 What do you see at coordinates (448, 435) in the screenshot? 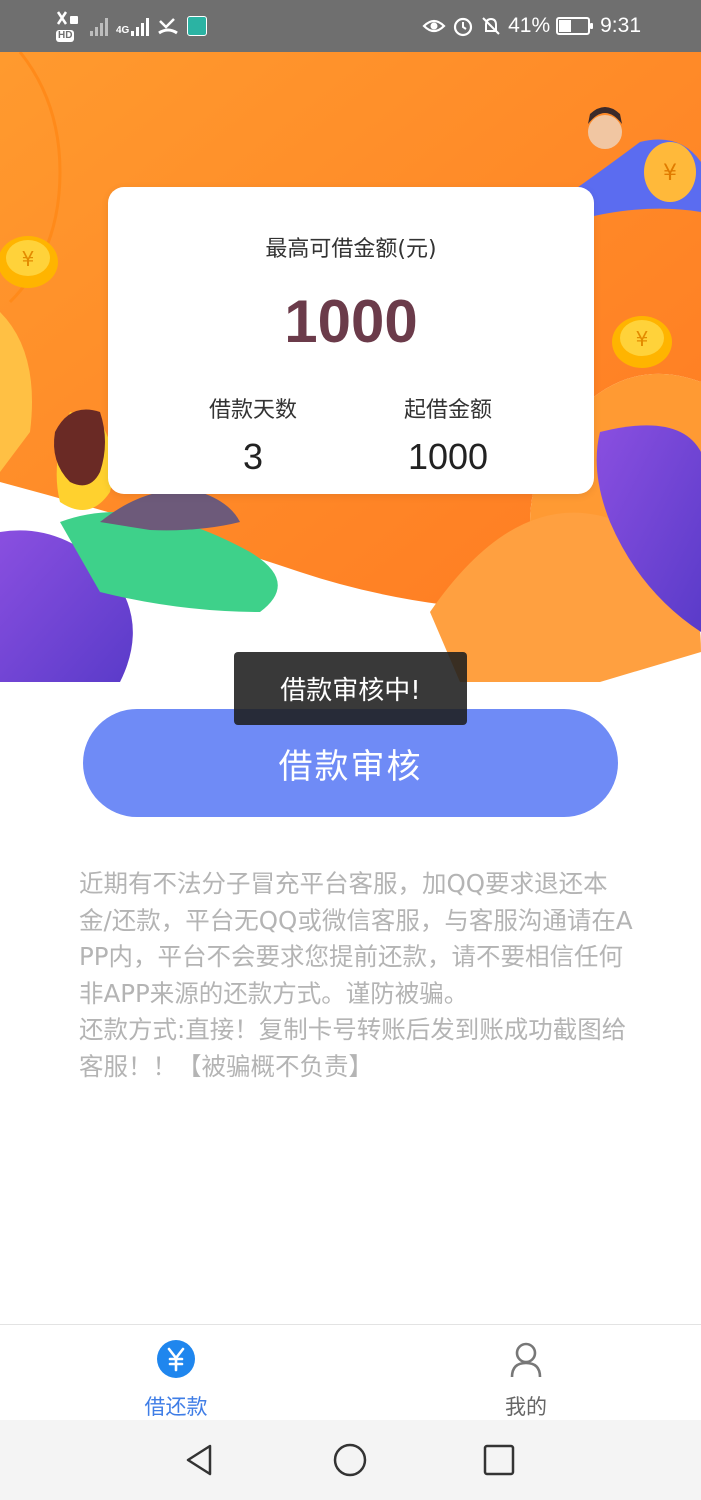
I see `min-amount-block: 起借金额 1000` at bounding box center [448, 435].